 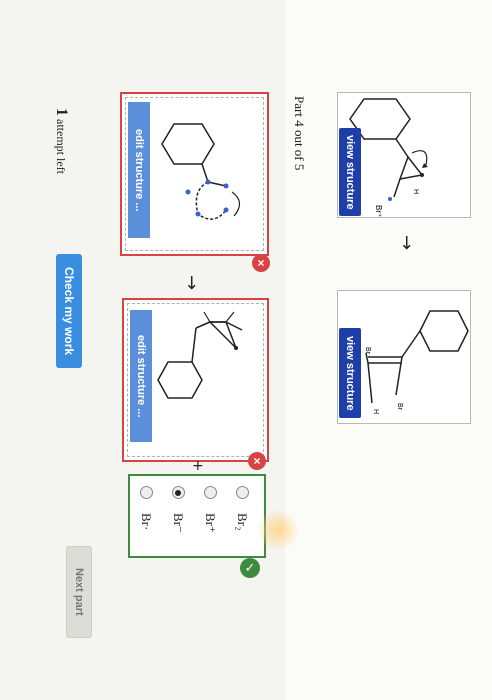 I want to click on product-br1-label: Br, so click(x=367, y=351).